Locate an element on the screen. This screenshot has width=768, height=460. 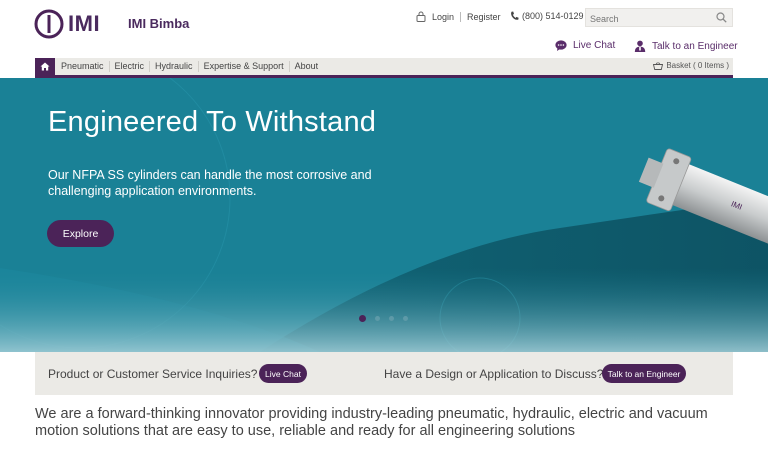
inquiry-left-text: Product or Customer Service Inquiries? is located at coordinates (153, 374).